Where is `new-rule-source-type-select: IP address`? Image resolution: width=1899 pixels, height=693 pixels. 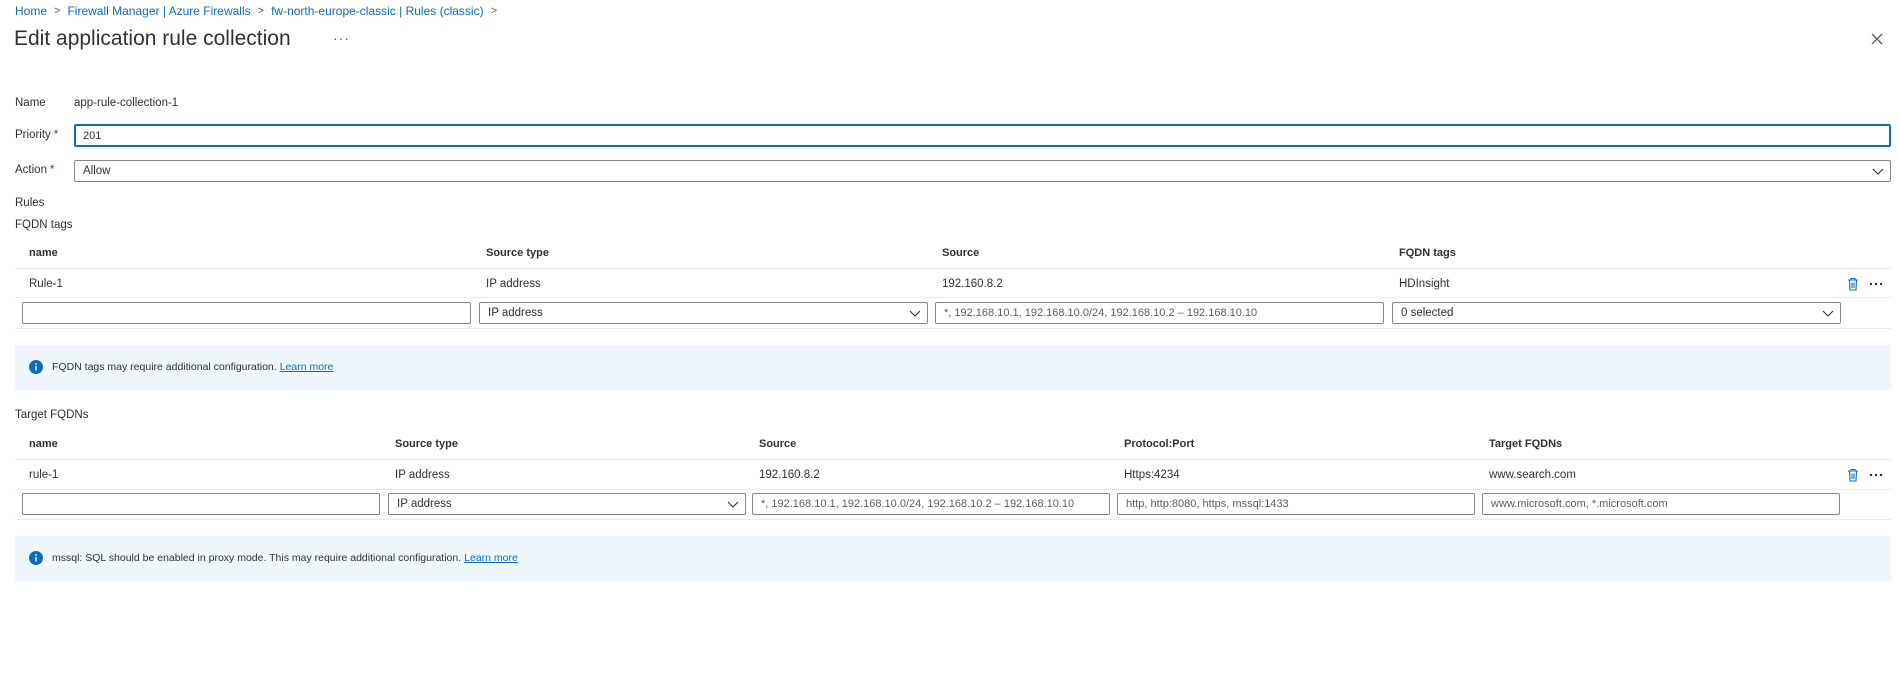 new-rule-source-type-select: IP address is located at coordinates (703, 313).